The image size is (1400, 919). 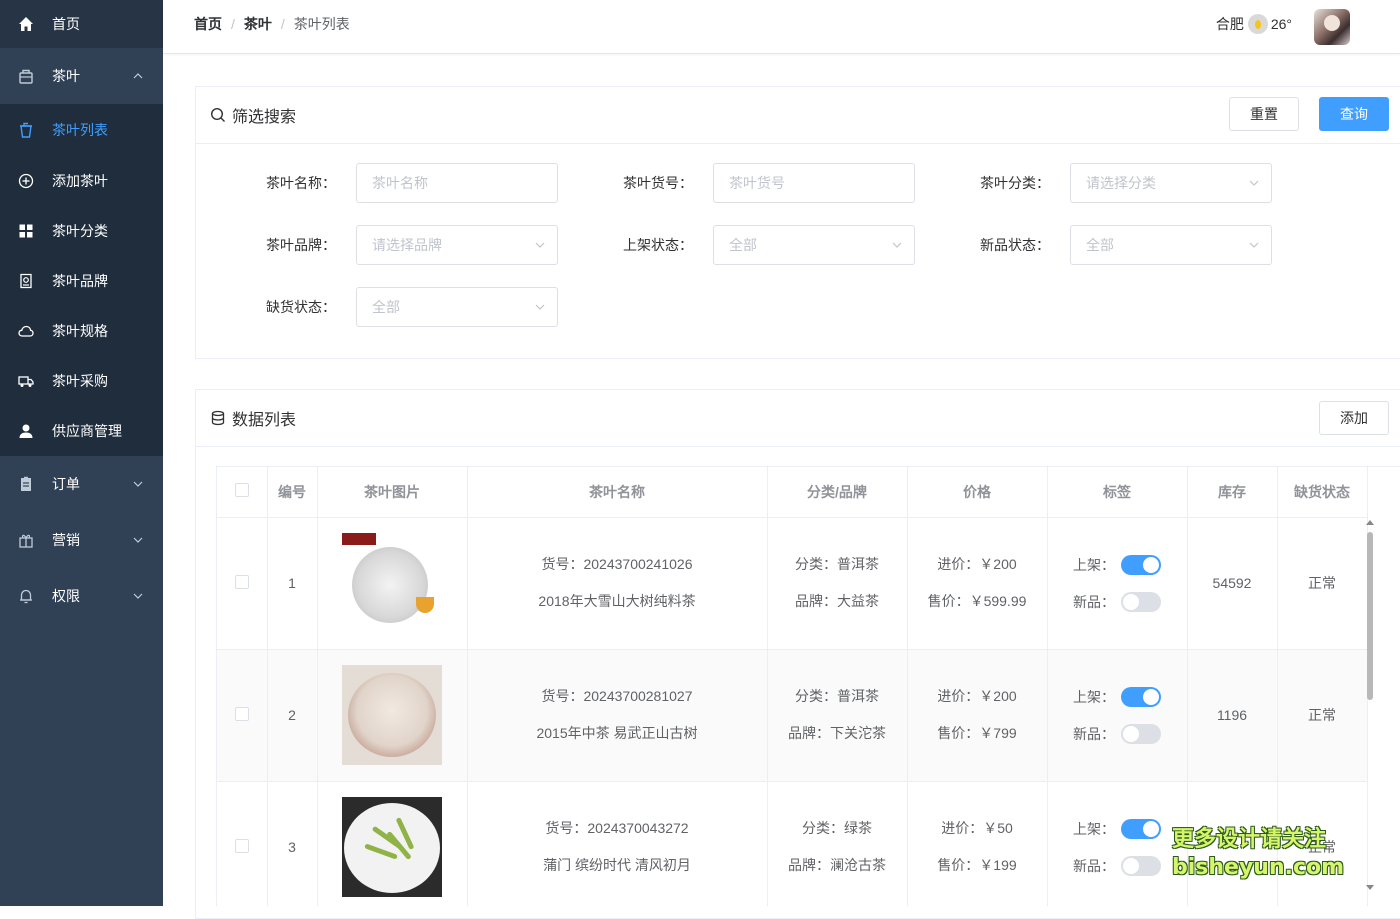 I want to click on sidebar-item-tea-list: 茶叶列表, so click(x=81, y=130).